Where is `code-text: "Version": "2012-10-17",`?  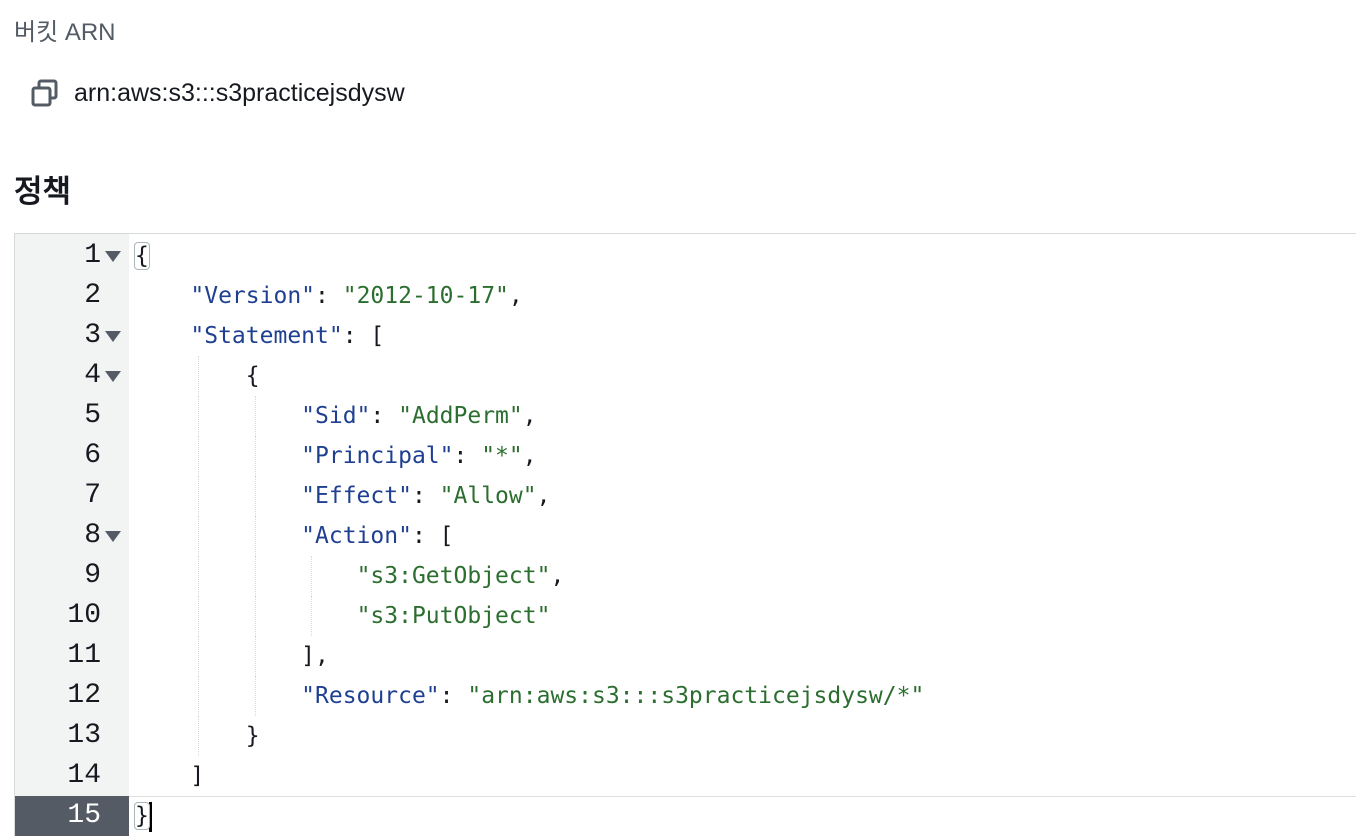 code-text: "Version": "2012-10-17", is located at coordinates (329, 296).